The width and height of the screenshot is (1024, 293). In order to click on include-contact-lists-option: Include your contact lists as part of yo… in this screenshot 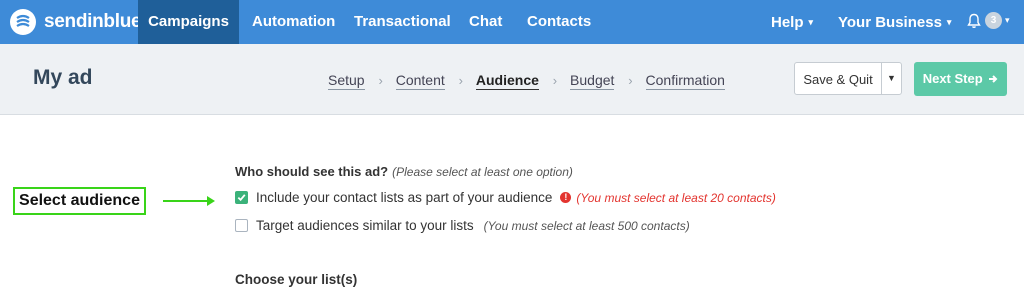, I will do `click(505, 197)`.